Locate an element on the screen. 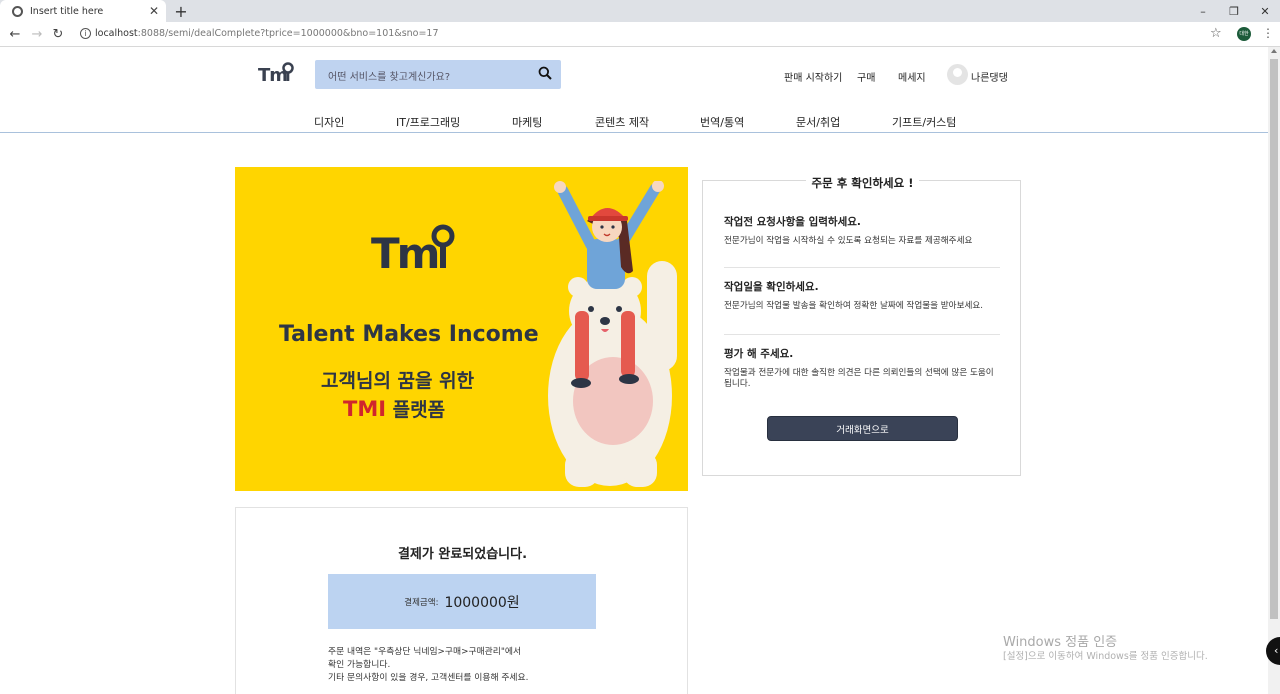 This screenshot has width=1280, height=694. window-restore-button: ❐ is located at coordinates (1234, 11).